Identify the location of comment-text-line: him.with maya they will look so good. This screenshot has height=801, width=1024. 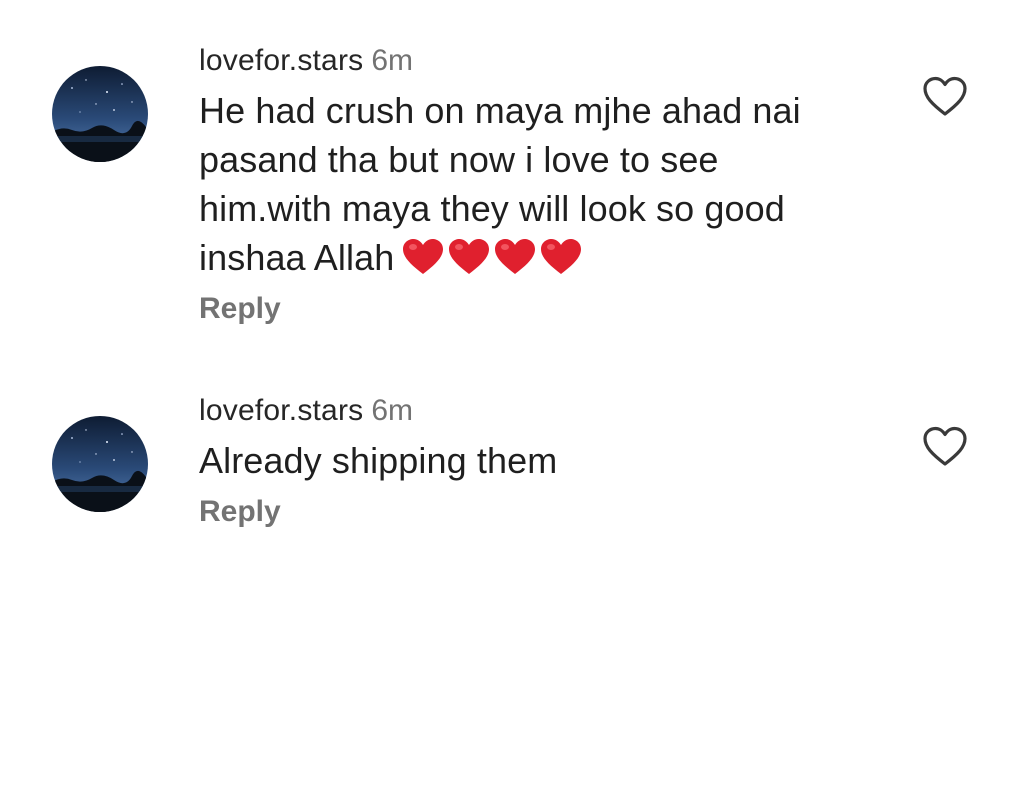
(492, 208).